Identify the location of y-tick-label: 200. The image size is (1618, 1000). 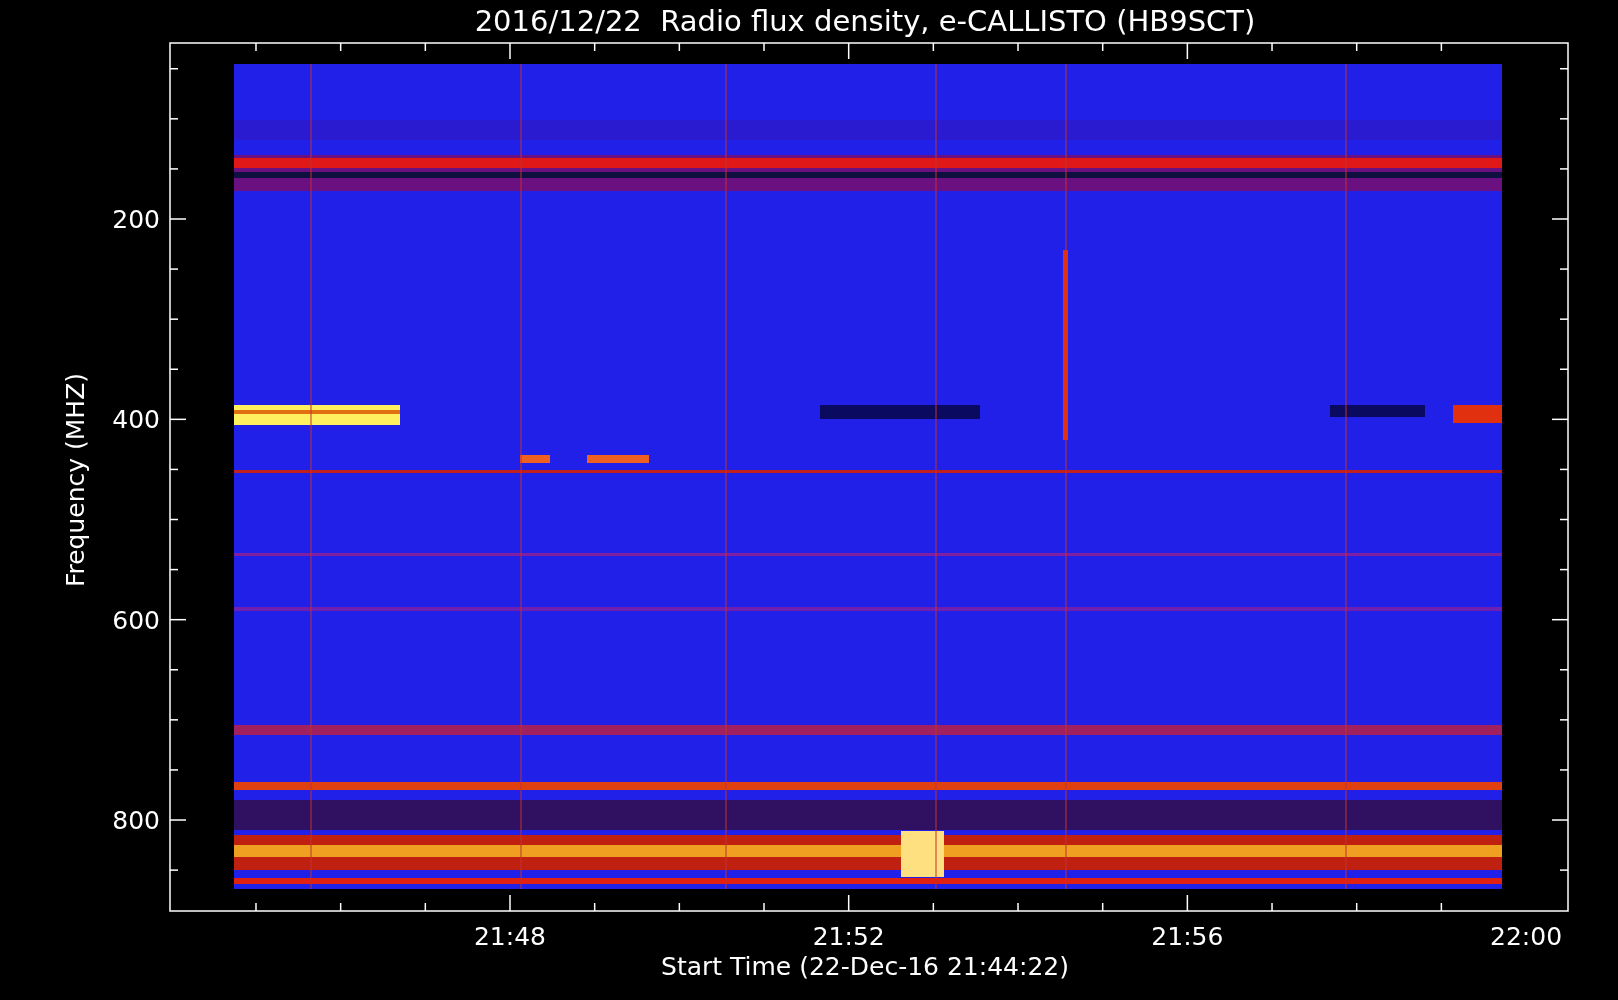
(136, 219).